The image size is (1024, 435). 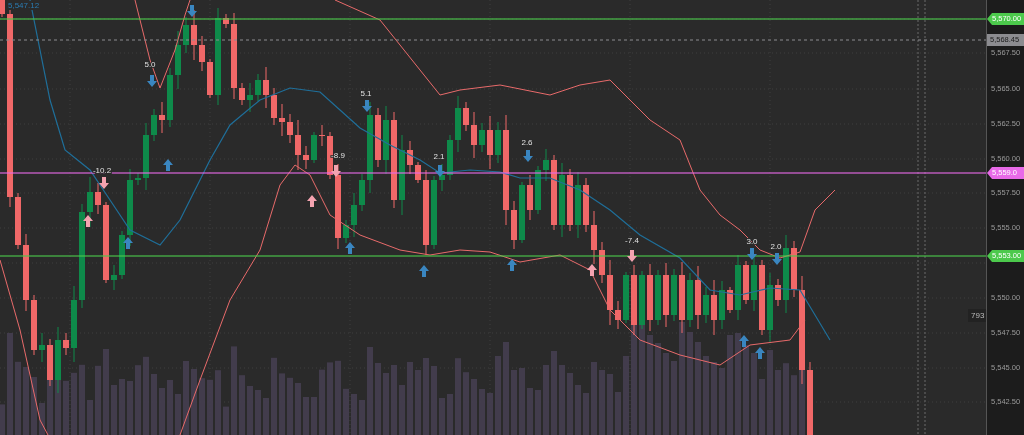 What do you see at coordinates (527, 142) in the screenshot?
I see `signal-label: 2.6` at bounding box center [527, 142].